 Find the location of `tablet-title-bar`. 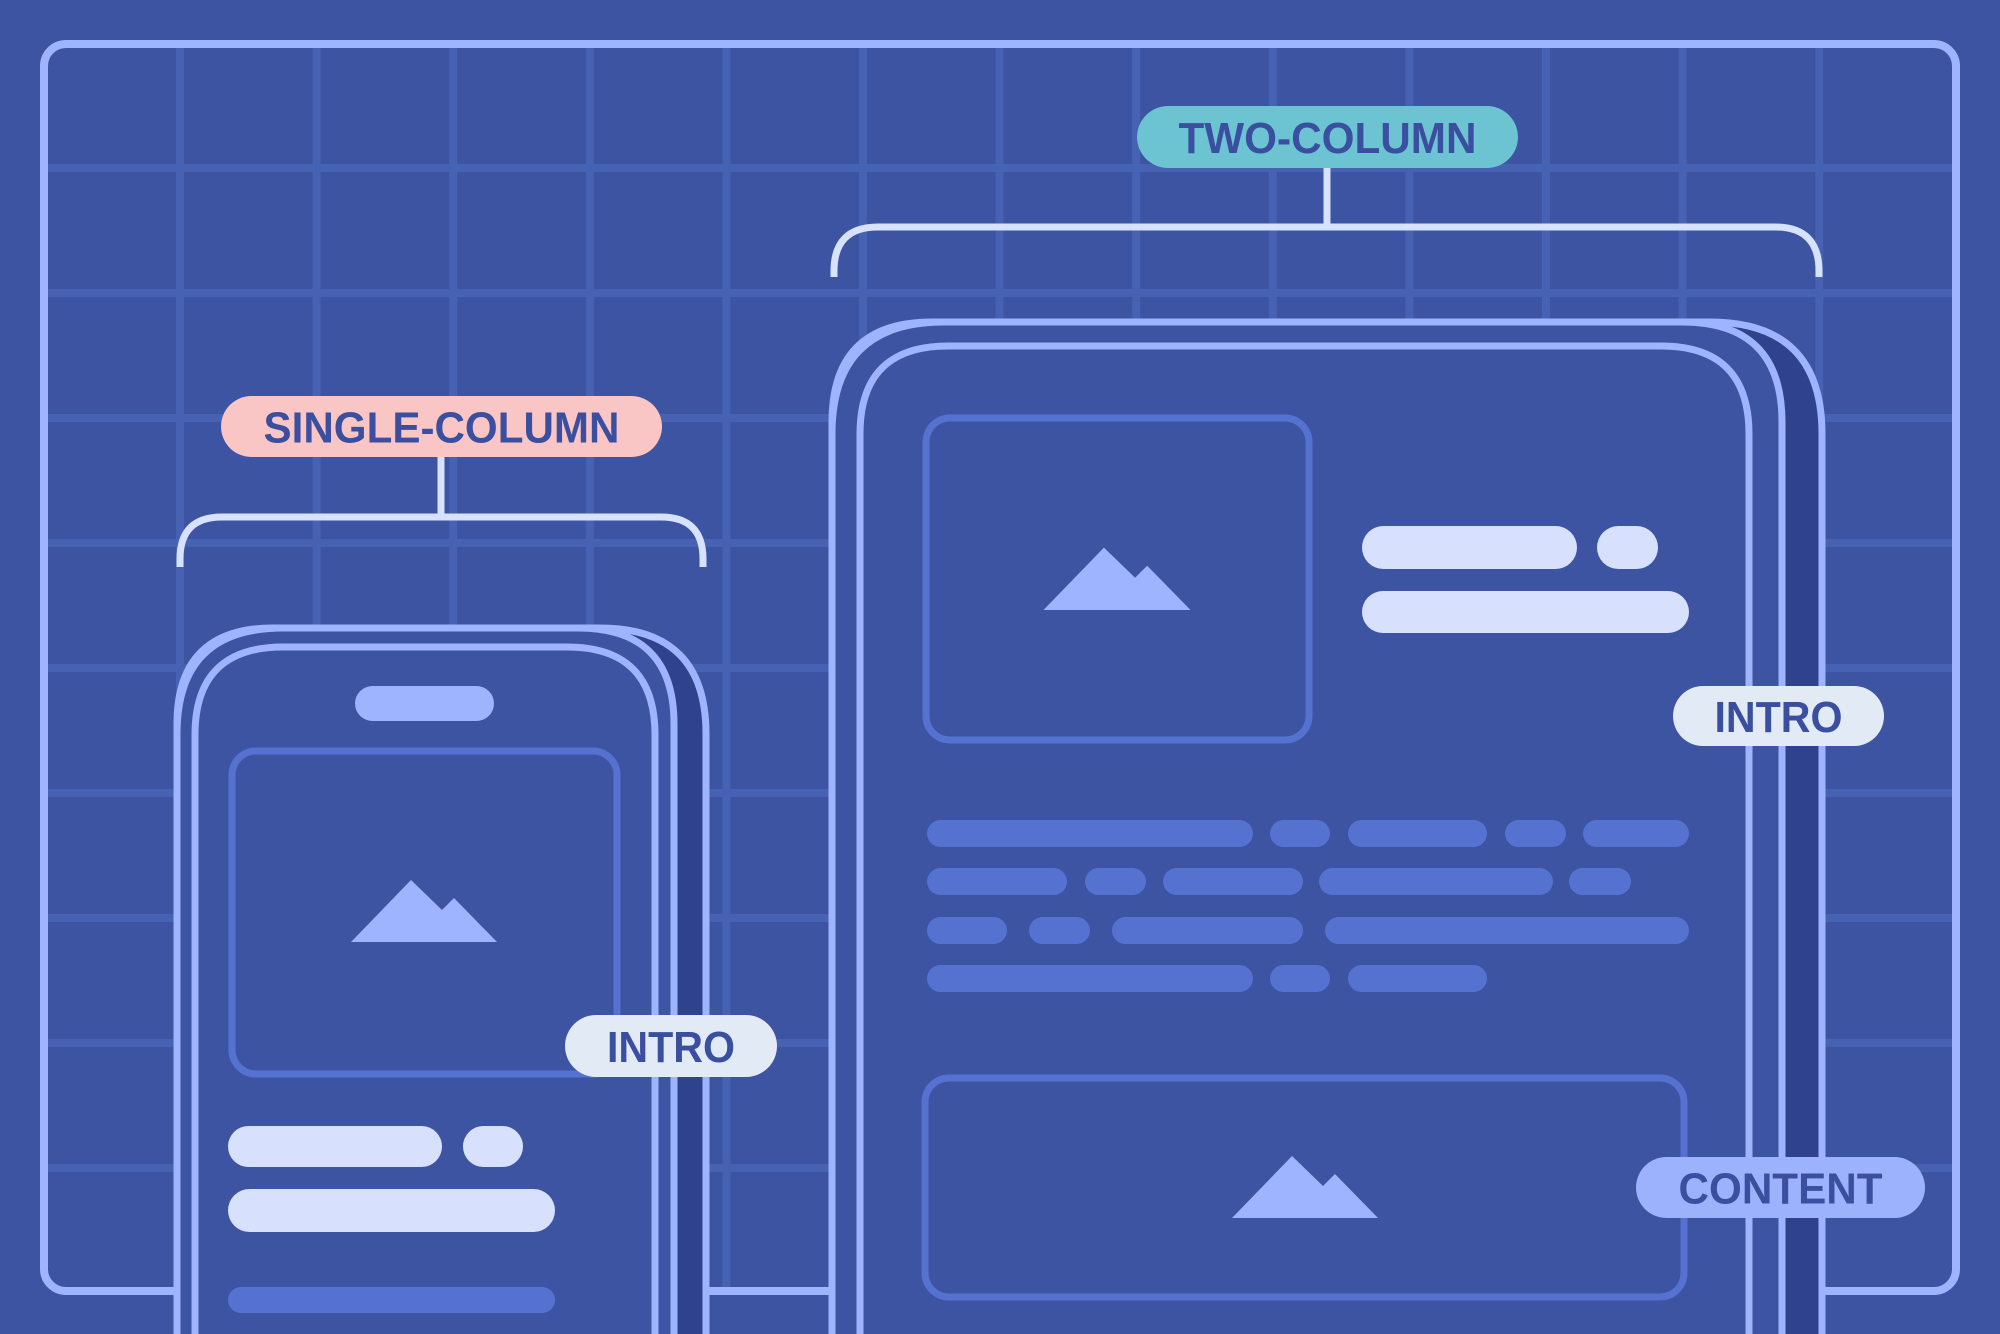

tablet-title-bar is located at coordinates (1469, 547).